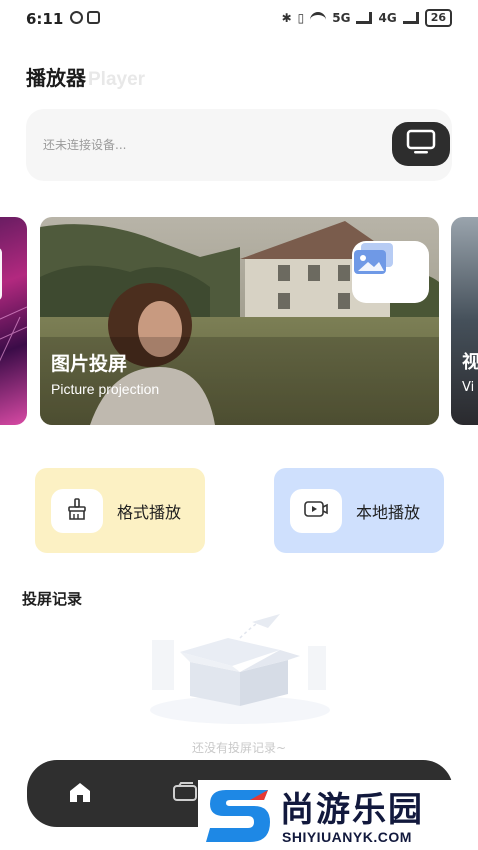 This screenshot has height=850, width=478. I want to click on page-title: 播放器 Player, so click(85, 76).